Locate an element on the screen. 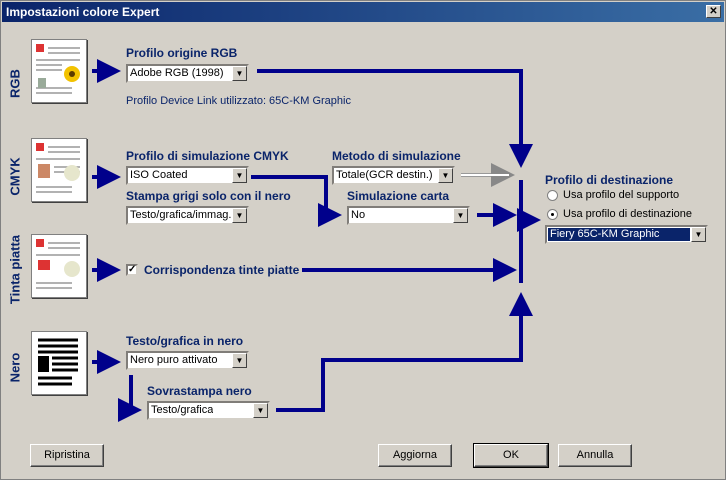  arrow-cmyk-paper is located at coordinates (330, 205).